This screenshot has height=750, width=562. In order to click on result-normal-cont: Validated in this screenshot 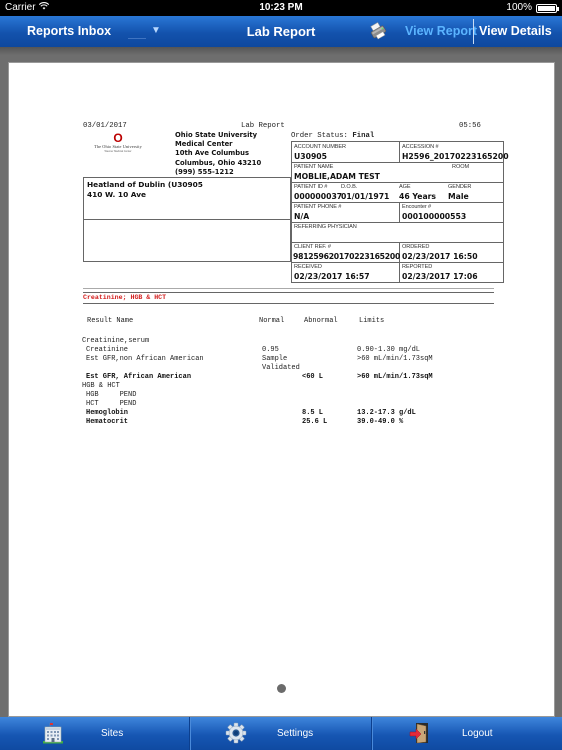, I will do `click(281, 368)`.